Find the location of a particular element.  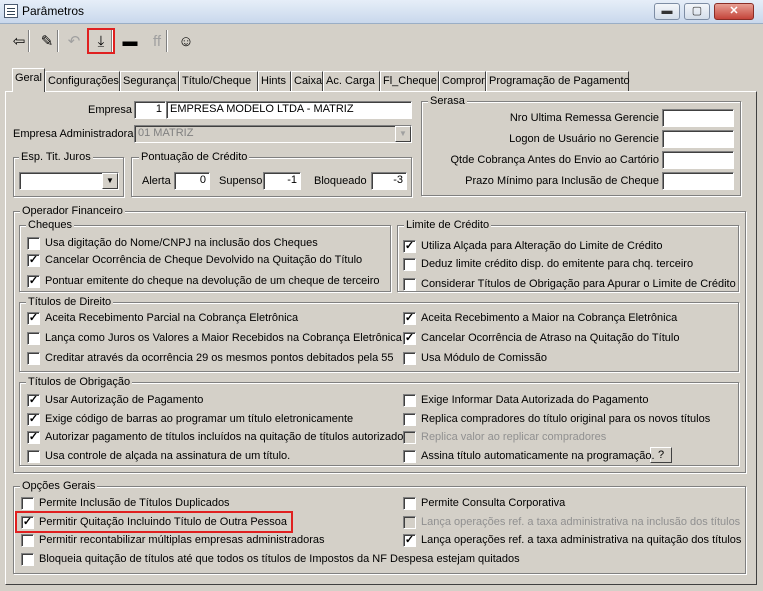

tab-geral: Geral is located at coordinates (28, 80).